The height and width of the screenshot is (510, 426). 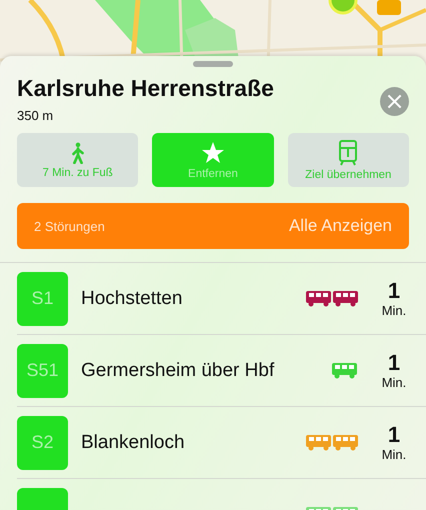 I want to click on departure-row: S1 Hochstetten 1 Min., so click(x=221, y=299).